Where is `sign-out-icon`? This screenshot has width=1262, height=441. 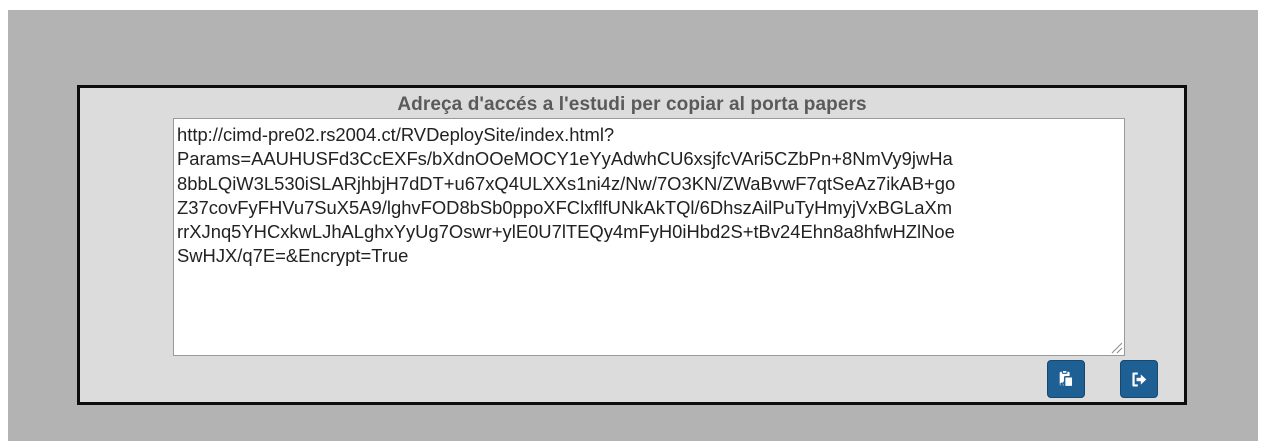
sign-out-icon is located at coordinates (1138, 379).